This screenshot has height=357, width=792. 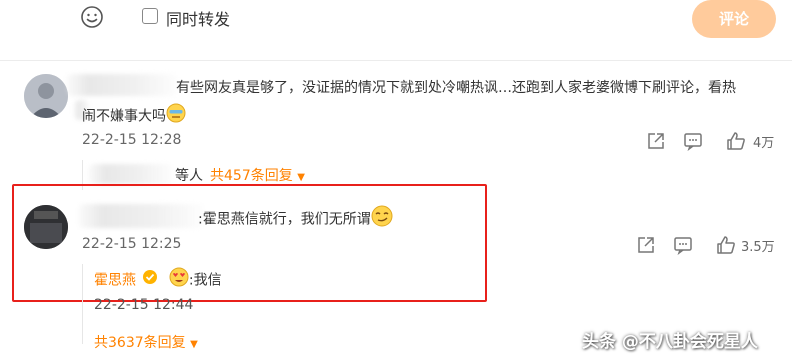 I want to click on comment-timestamp: 22-2-15 12:25, so click(x=132, y=244).